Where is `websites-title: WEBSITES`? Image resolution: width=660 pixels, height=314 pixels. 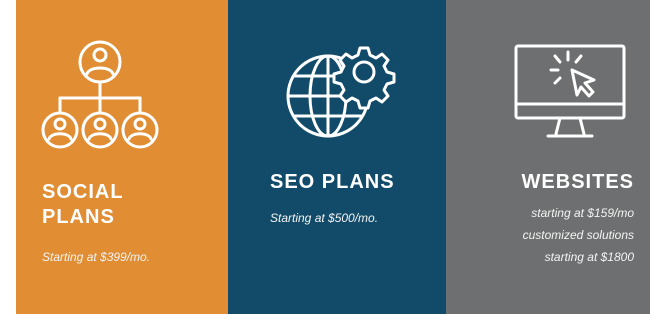
websites-title: WEBSITES is located at coordinates (577, 182).